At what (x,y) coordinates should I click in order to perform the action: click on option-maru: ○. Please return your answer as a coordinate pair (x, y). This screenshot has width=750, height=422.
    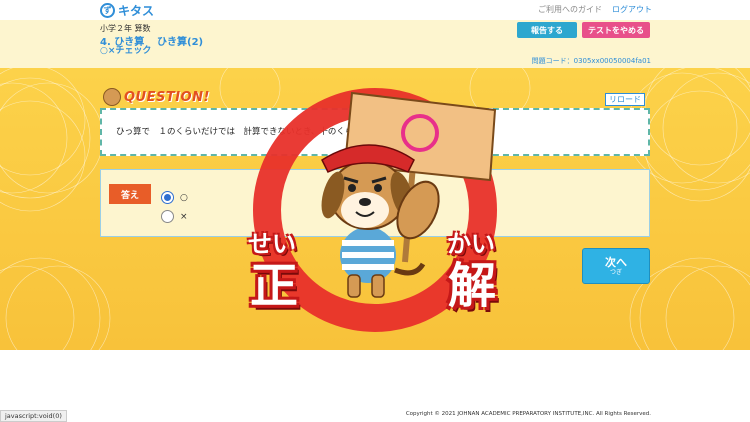
    Looking at the image, I should click on (174, 197).